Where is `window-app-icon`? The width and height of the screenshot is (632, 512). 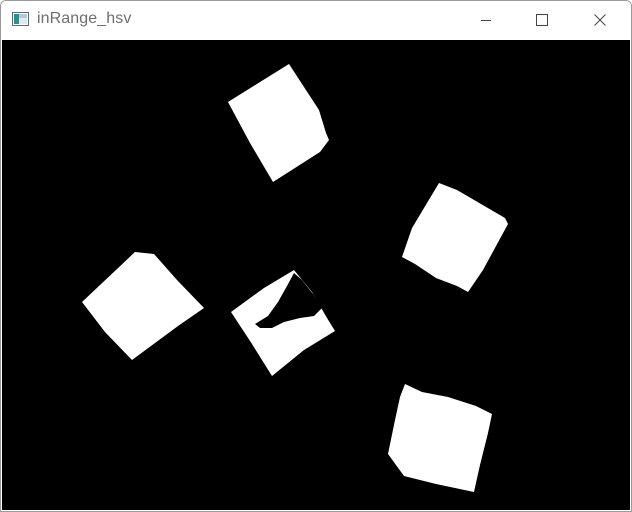
window-app-icon is located at coordinates (20, 19).